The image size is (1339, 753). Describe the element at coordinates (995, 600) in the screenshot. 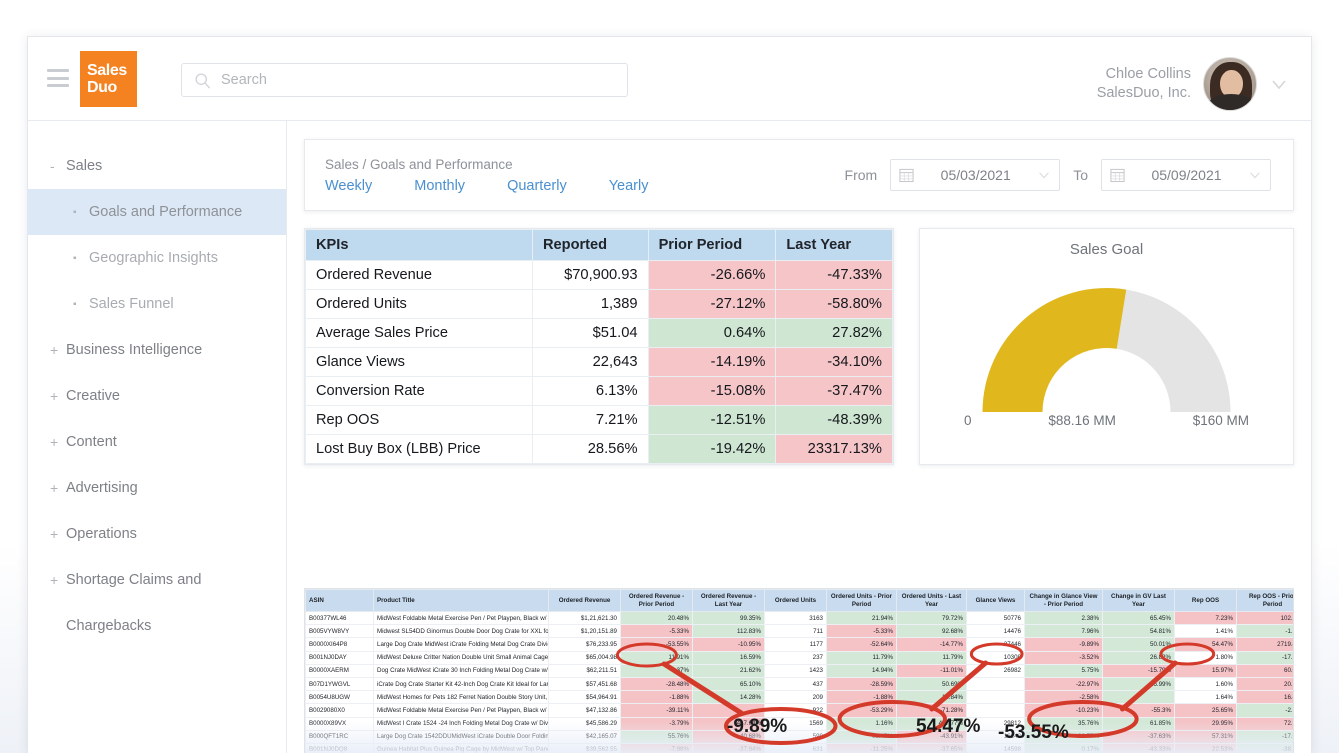

I see `grid-col-glance-views: Glance Views` at that location.